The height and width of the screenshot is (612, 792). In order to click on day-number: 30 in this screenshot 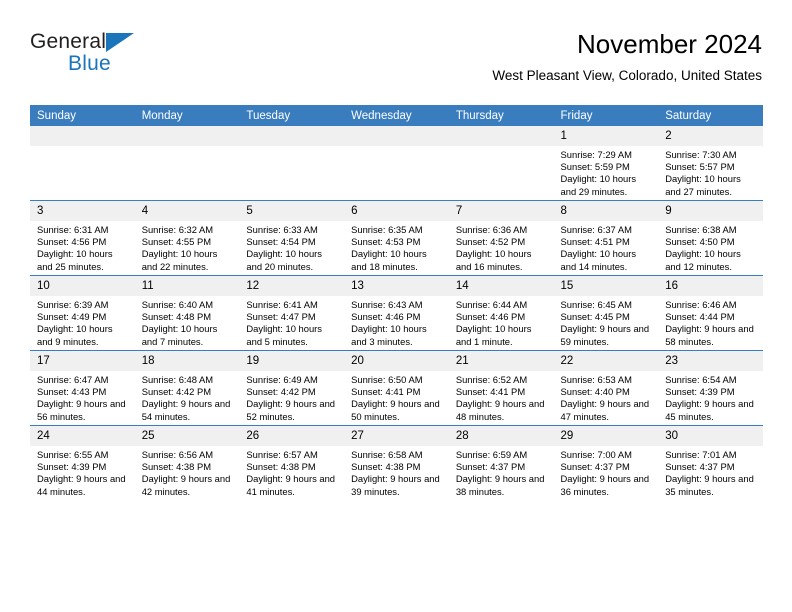, I will do `click(710, 436)`.